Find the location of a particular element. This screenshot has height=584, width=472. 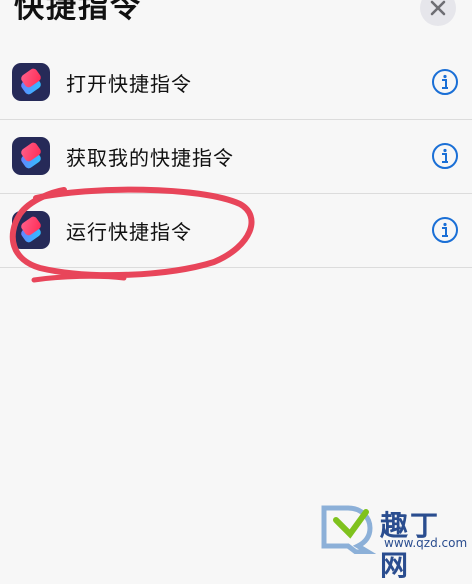

divider is located at coordinates (236, 267).